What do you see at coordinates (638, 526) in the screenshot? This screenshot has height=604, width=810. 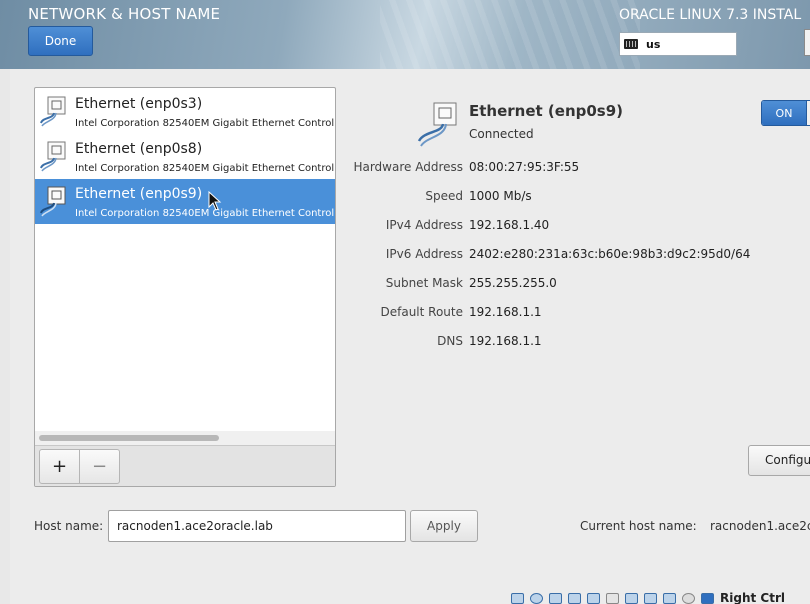 I see `current-host-name-label: Current host name:` at bounding box center [638, 526].